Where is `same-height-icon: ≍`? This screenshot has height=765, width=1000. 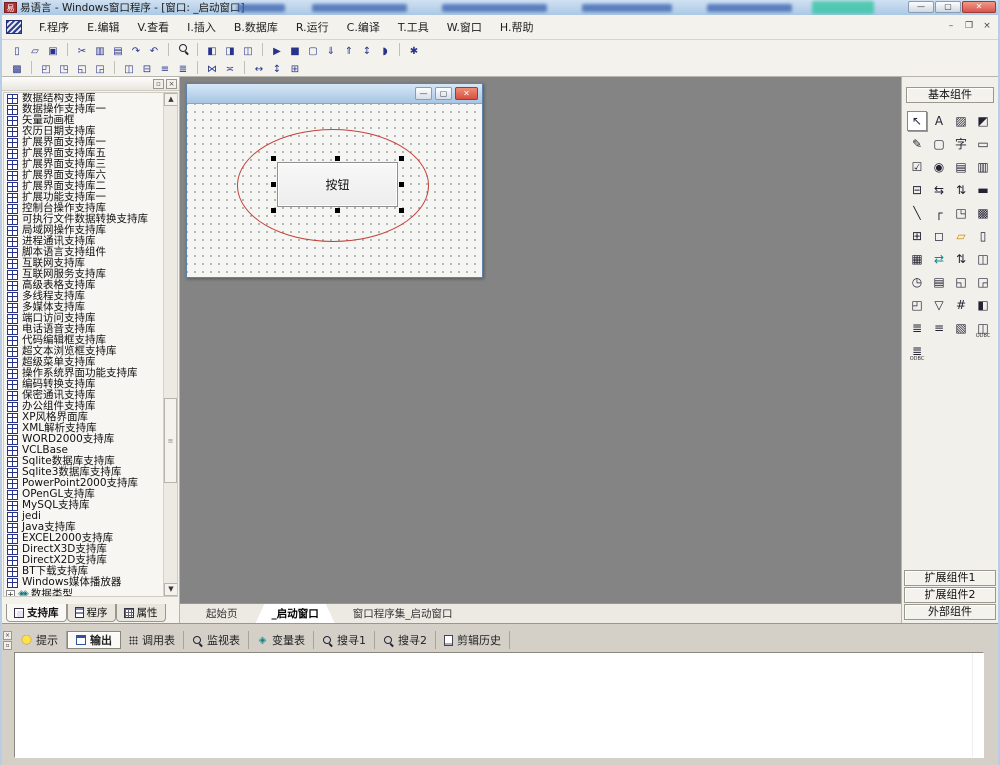 same-height-icon: ≍ is located at coordinates (230, 67).